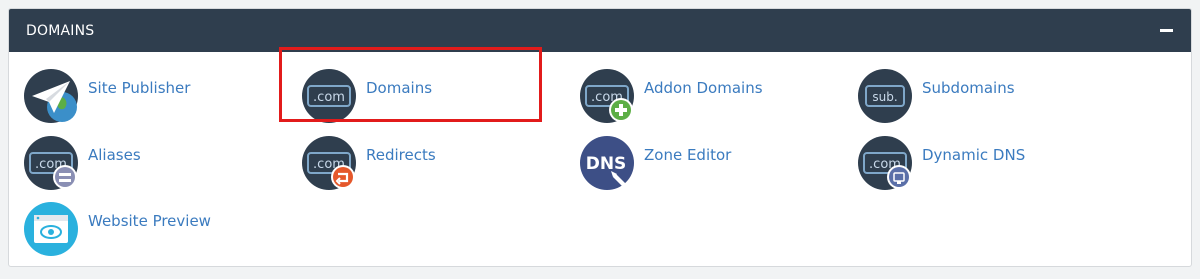  I want to click on subdomains-icon-text: sub., so click(884, 97).